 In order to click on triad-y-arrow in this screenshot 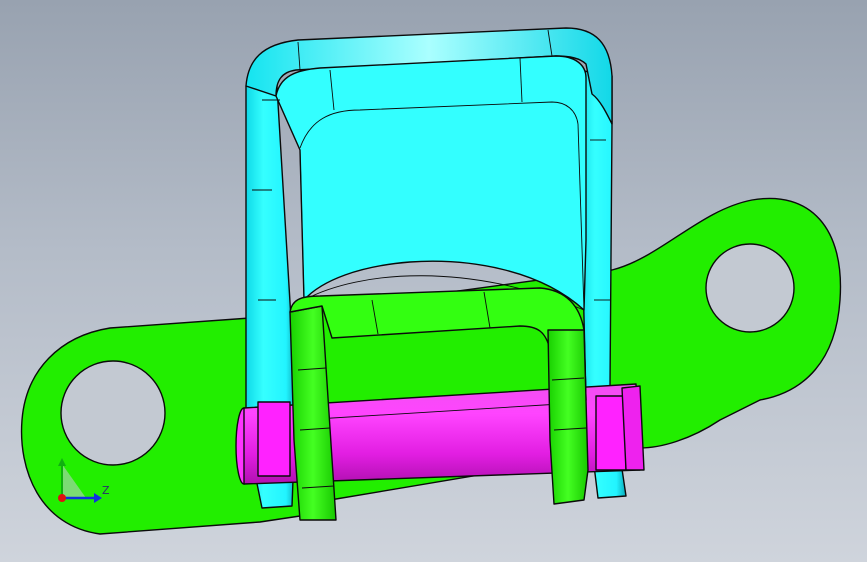, I will do `click(62, 462)`.